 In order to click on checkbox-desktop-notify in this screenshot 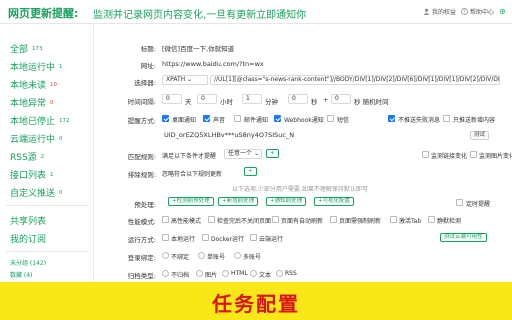, I will do `click(165, 118)`.